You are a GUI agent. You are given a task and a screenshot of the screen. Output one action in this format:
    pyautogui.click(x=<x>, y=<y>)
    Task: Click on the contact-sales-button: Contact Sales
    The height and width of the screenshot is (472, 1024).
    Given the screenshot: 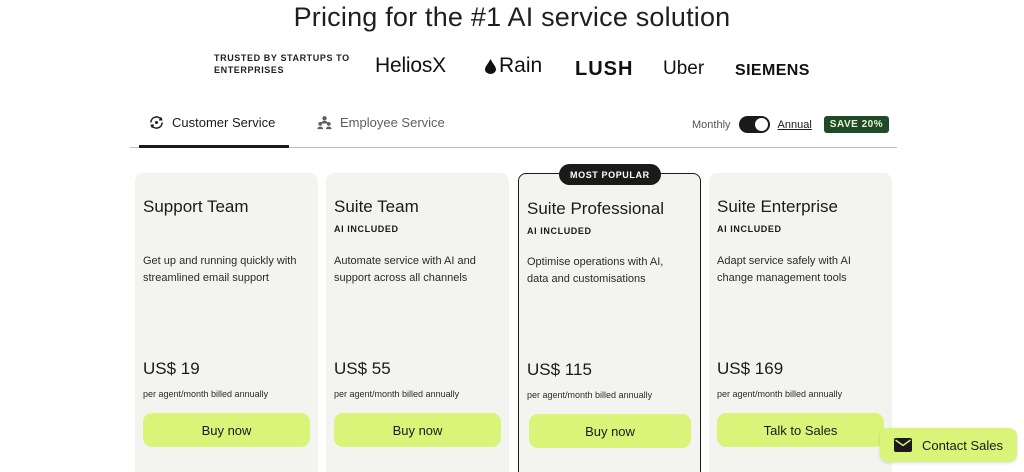 What is the action you would take?
    pyautogui.click(x=948, y=445)
    